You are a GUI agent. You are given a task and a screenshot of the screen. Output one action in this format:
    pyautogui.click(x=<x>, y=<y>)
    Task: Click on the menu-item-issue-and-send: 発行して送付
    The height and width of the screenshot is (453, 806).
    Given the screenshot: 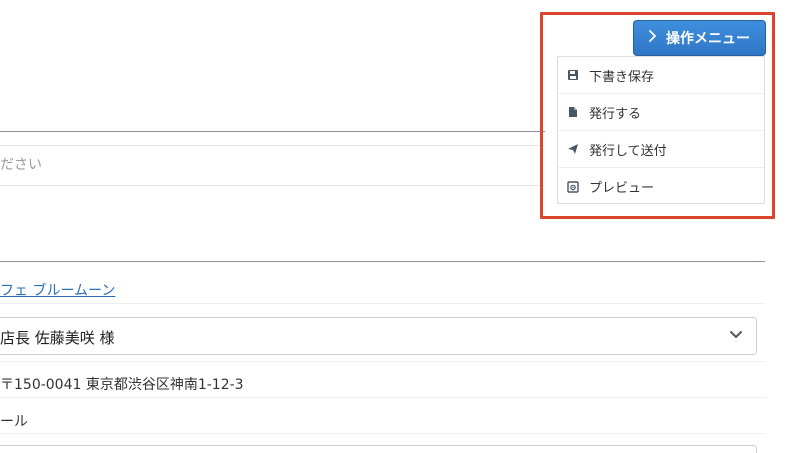 What is the action you would take?
    pyautogui.click(x=661, y=149)
    